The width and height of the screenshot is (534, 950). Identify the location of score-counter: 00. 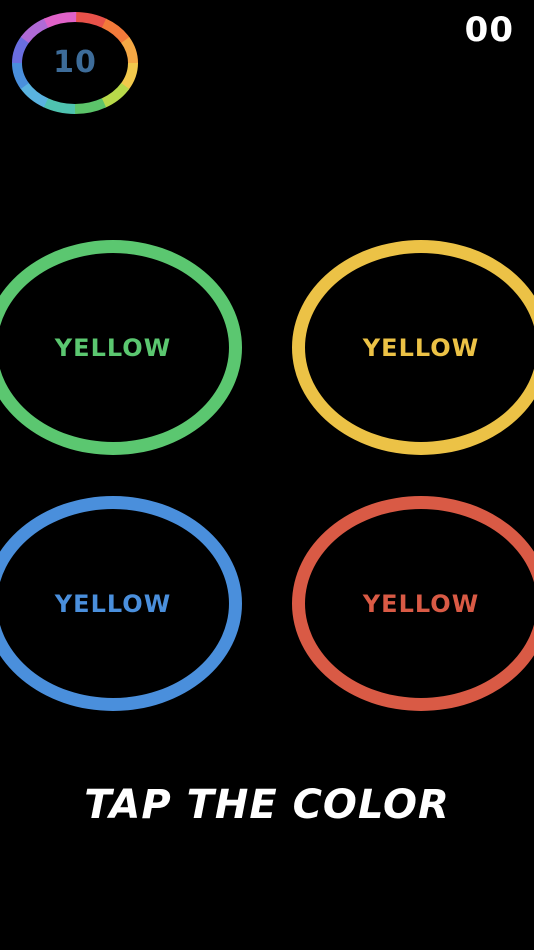
(489, 30).